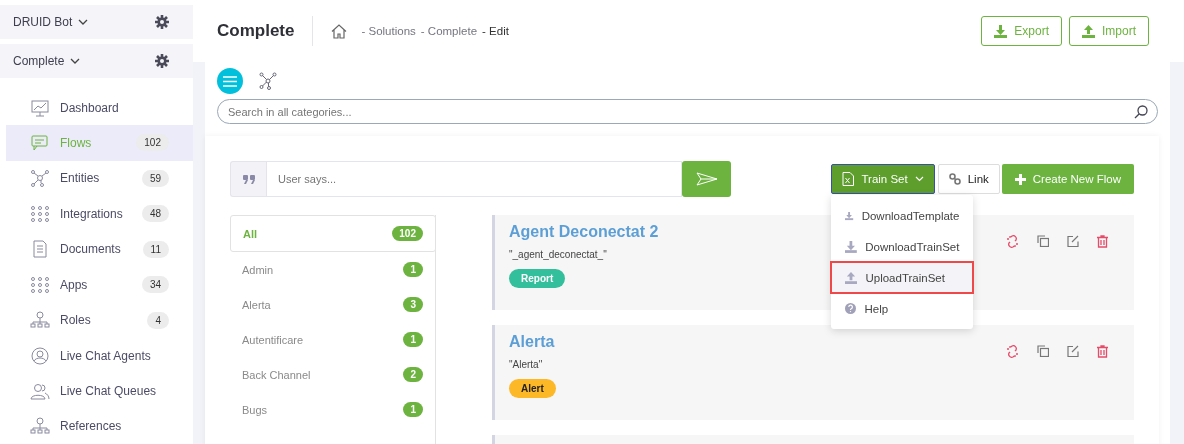 This screenshot has width=1184, height=444. Describe the element at coordinates (158, 320) in the screenshot. I see `count-badge: 4` at that location.